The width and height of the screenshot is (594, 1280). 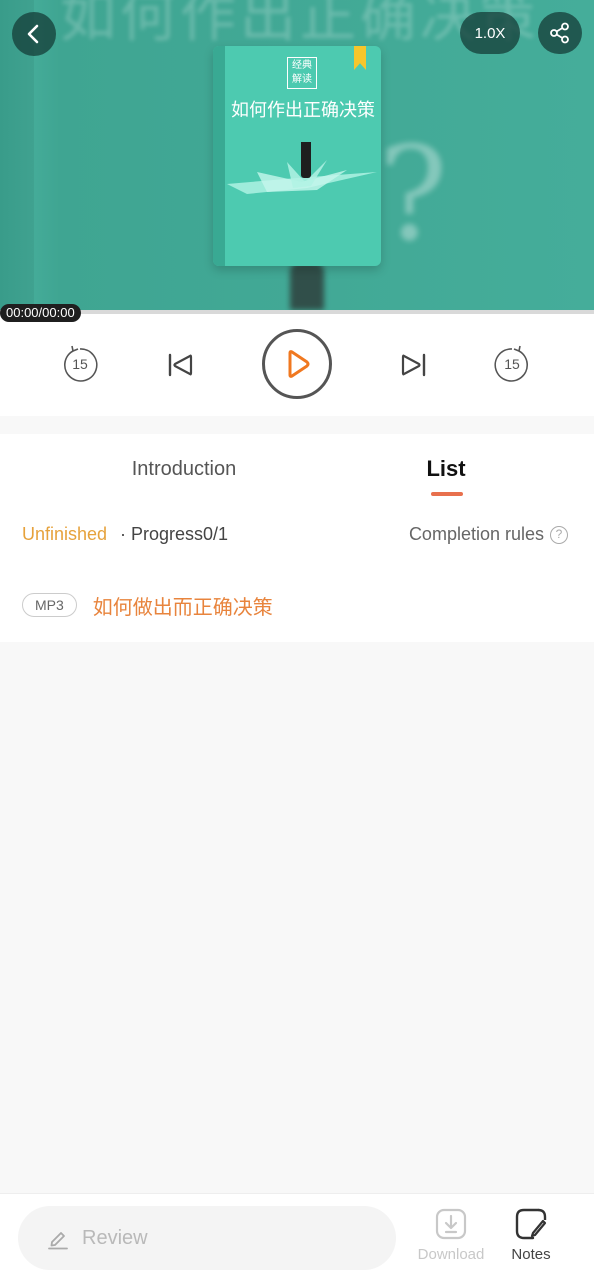 I want to click on status-badge: Unfinished, so click(x=65, y=534).